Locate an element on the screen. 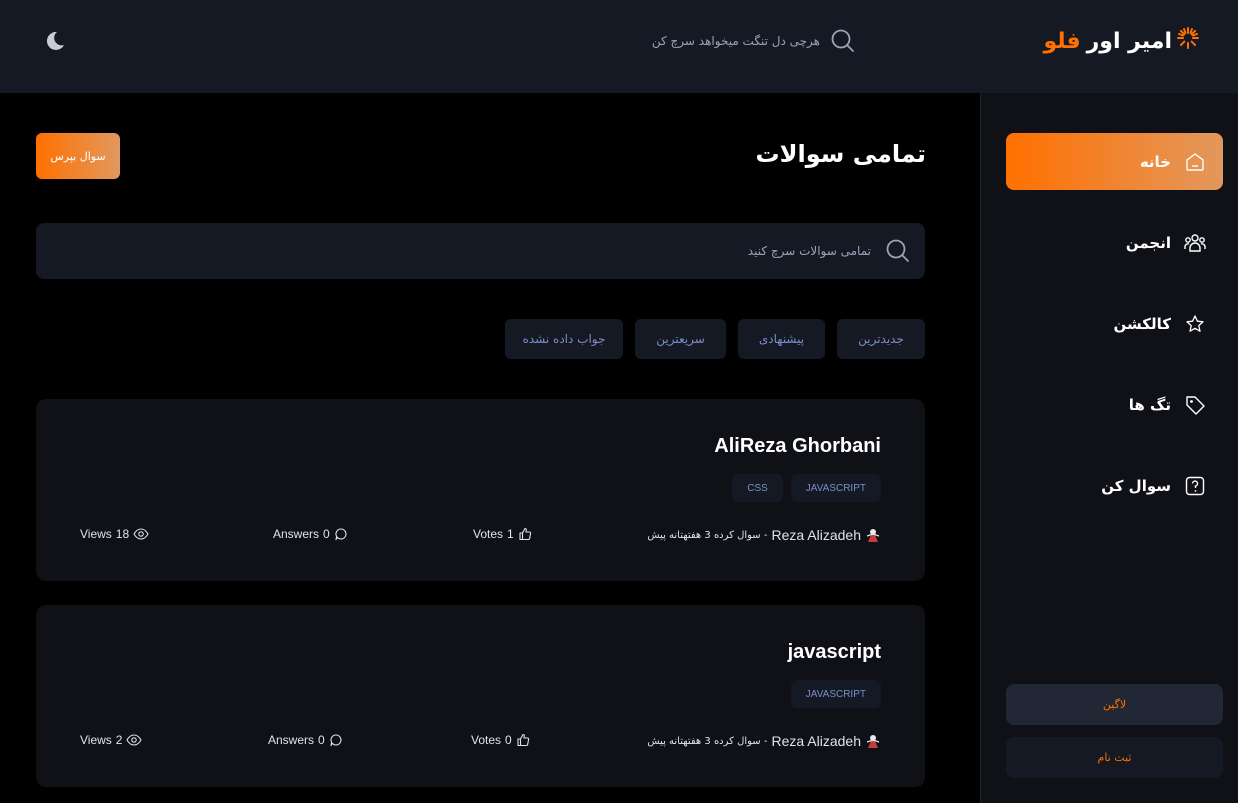 This screenshot has height=803, width=1238. logo: امیر اور فلو is located at coordinates (1121, 41).